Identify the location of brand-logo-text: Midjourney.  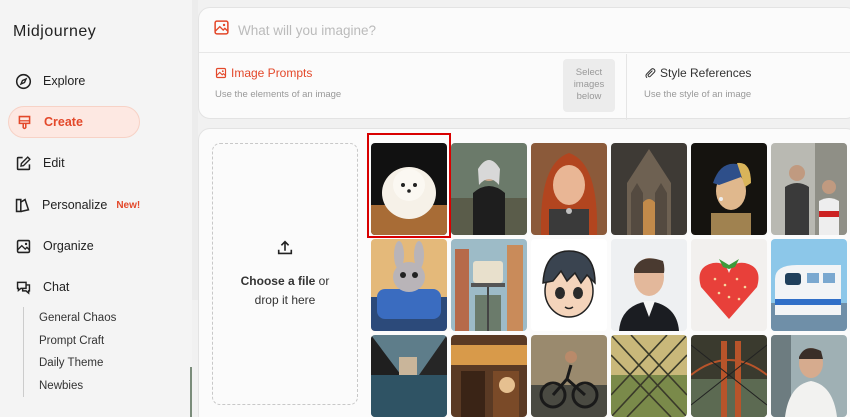
(54, 32).